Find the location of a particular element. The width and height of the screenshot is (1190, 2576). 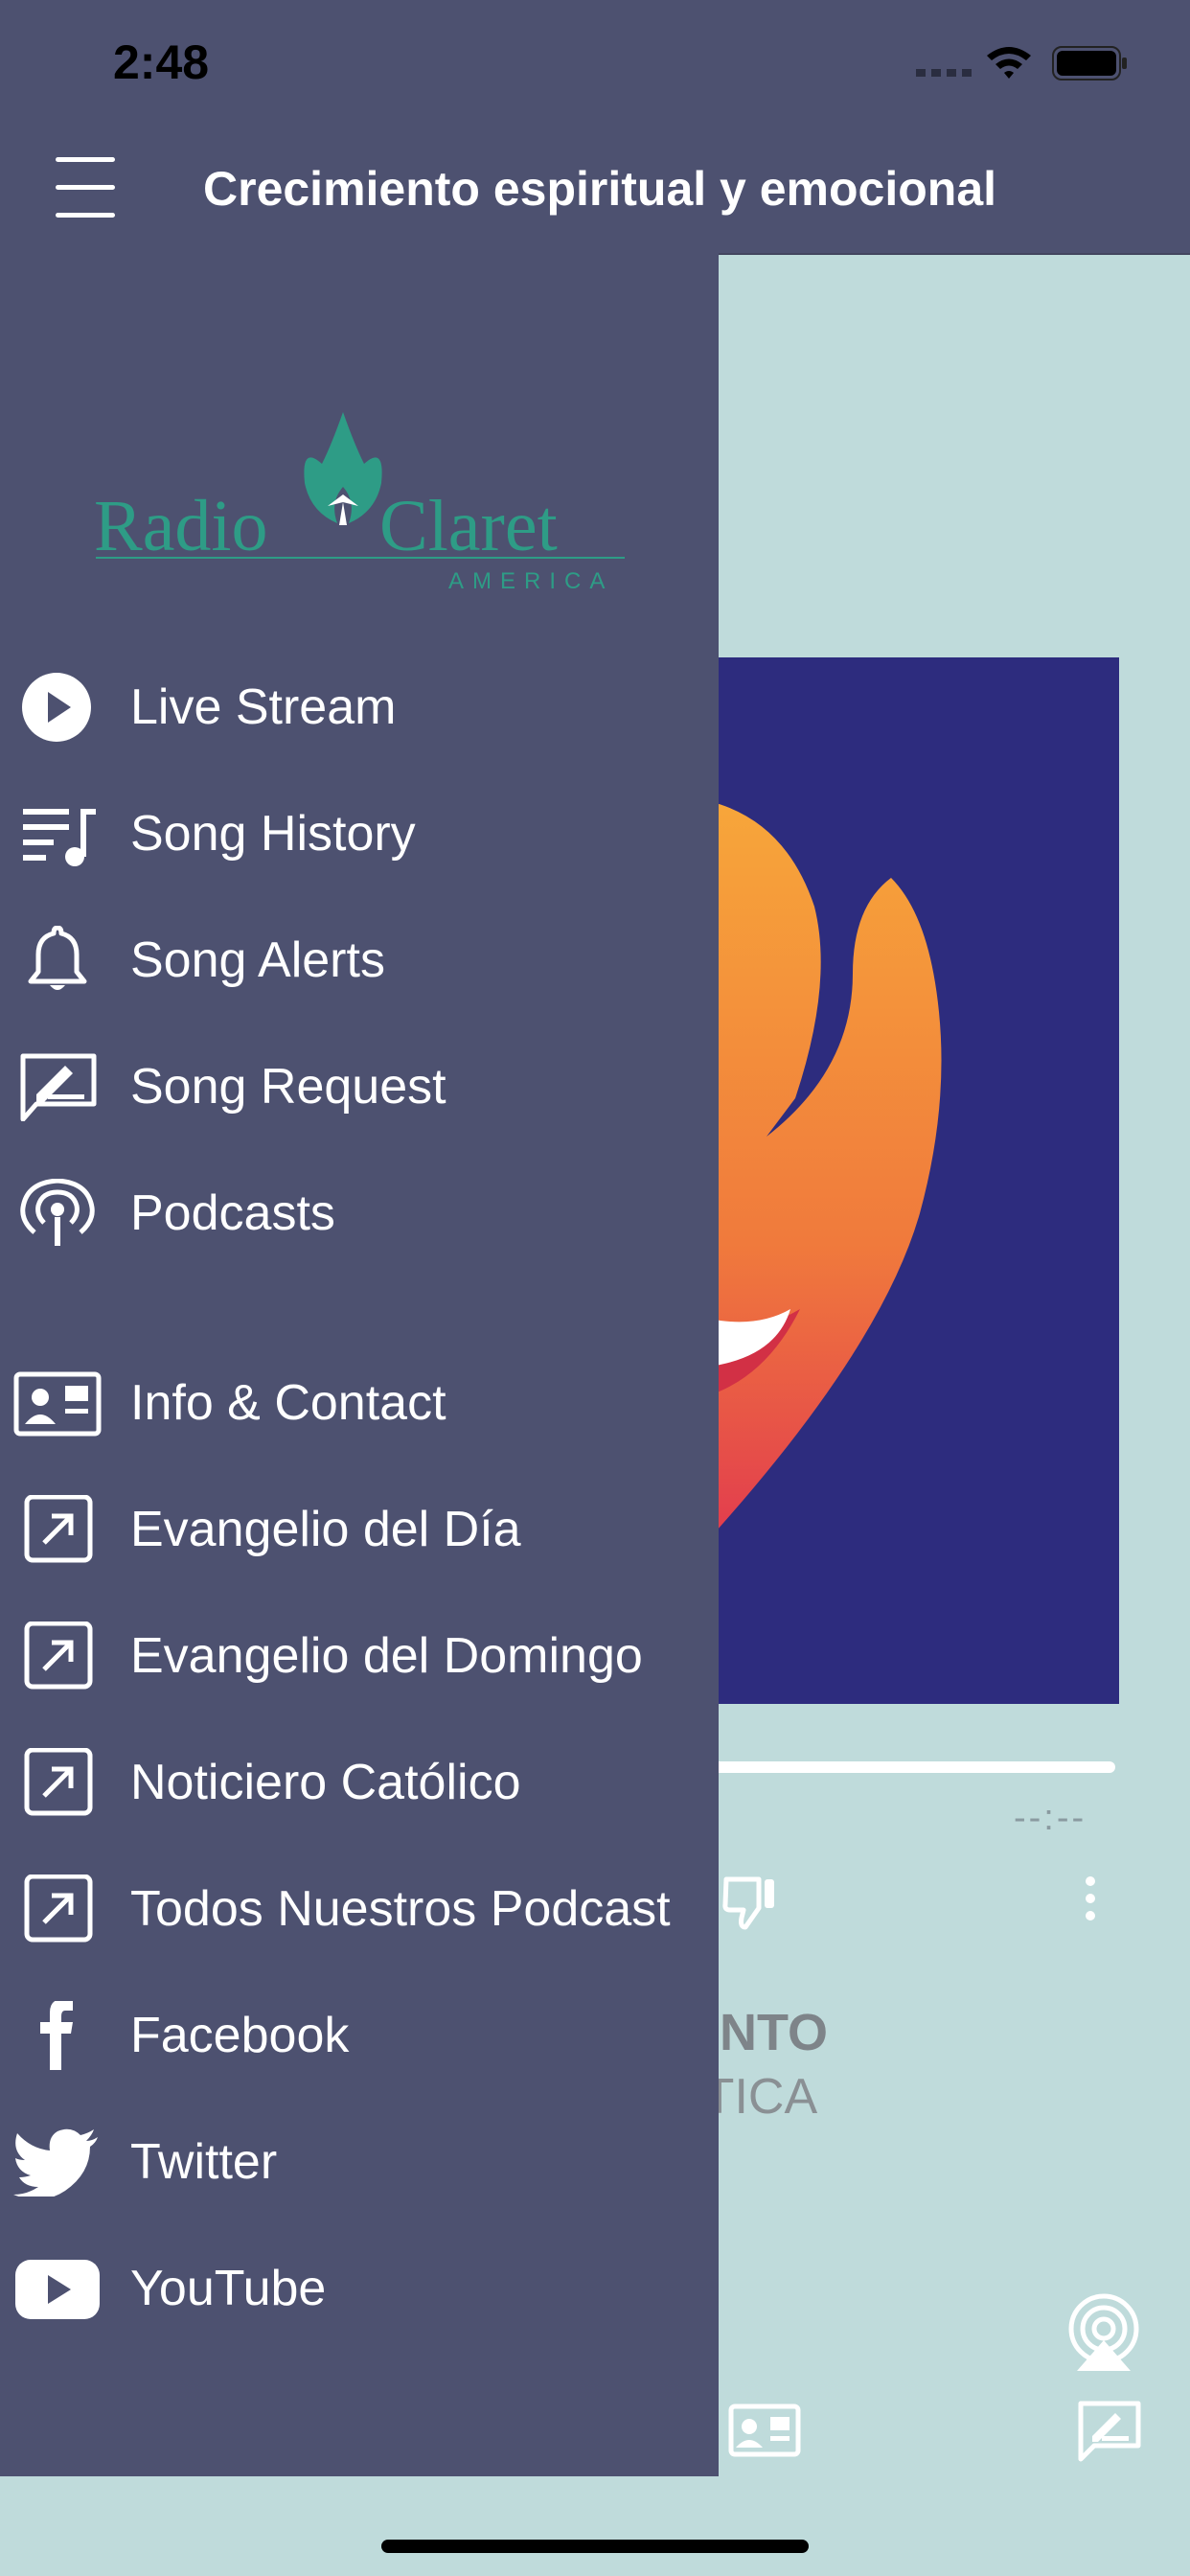

status-bar: 2:48 is located at coordinates (595, 67).